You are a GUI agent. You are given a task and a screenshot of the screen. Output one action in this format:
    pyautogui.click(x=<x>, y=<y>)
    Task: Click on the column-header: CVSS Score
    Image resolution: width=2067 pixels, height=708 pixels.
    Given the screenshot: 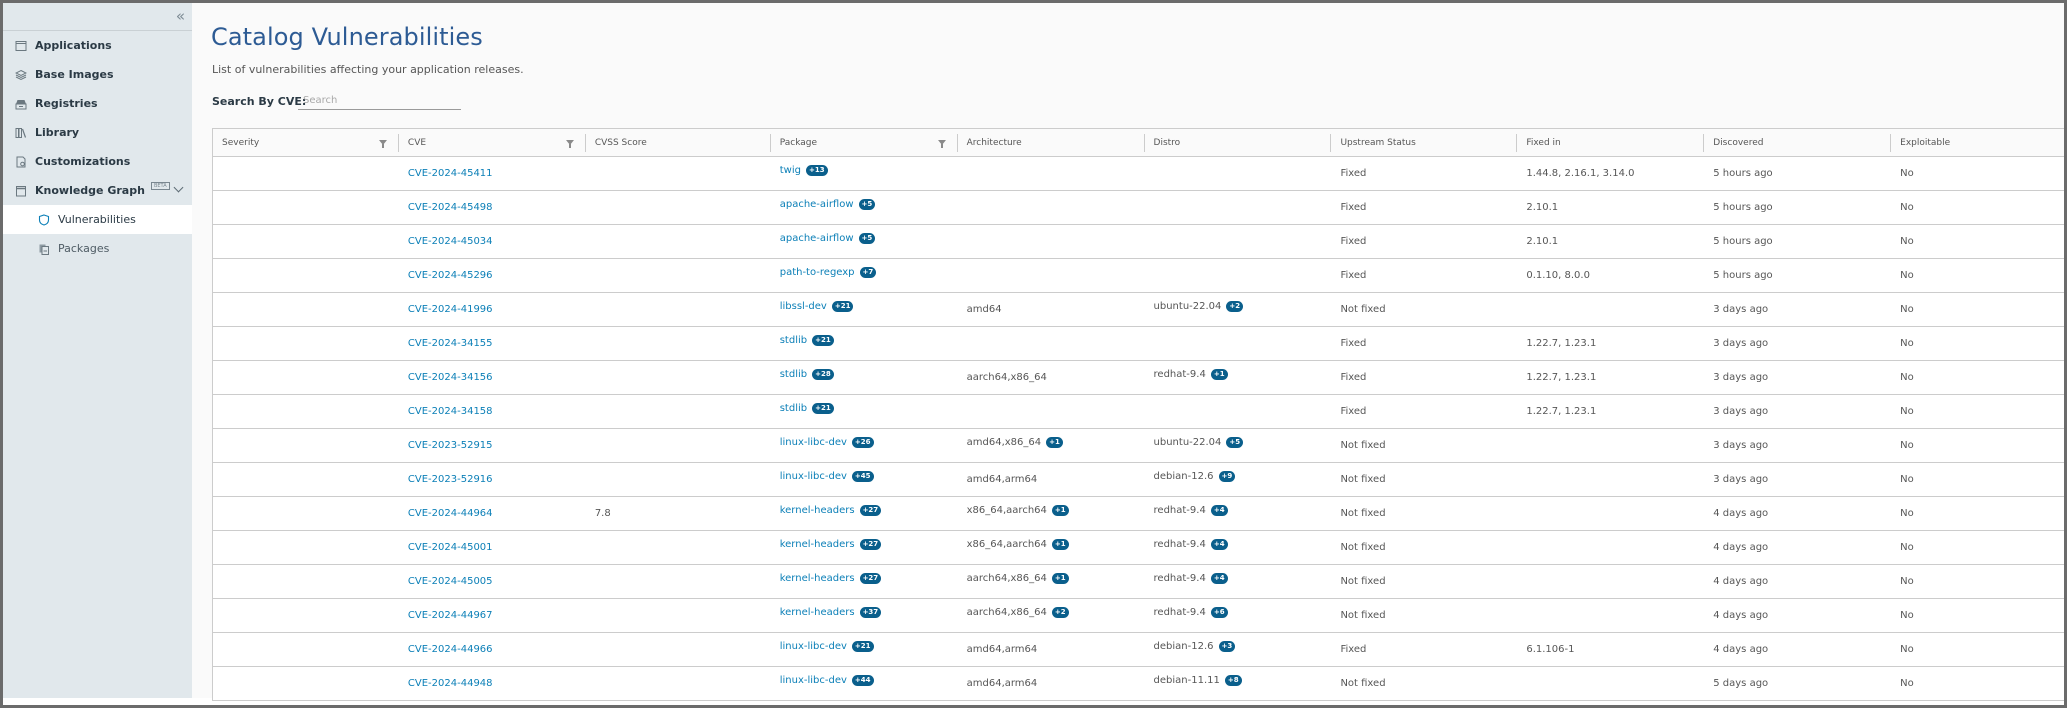 What is the action you would take?
    pyautogui.click(x=678, y=142)
    